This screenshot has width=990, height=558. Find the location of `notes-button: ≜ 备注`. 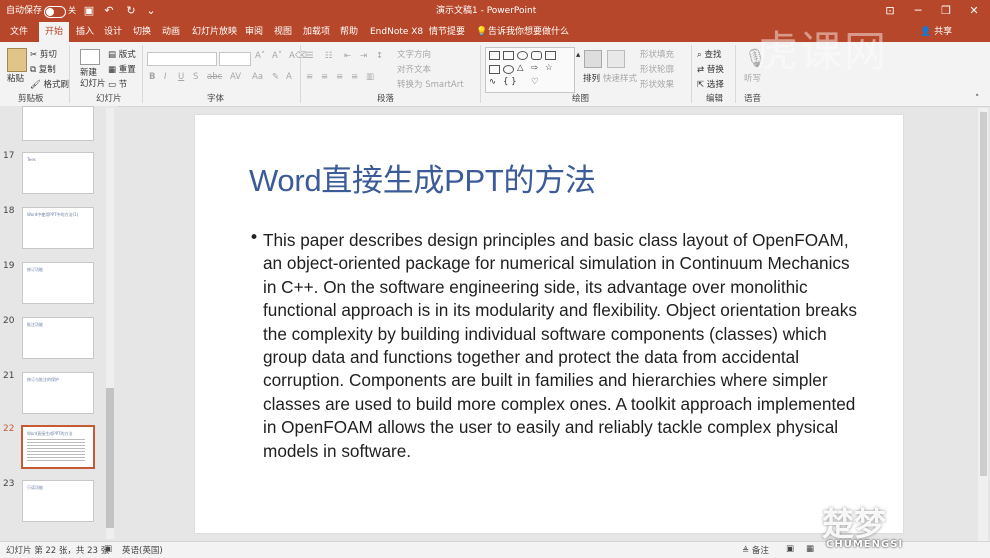

notes-button: ≜ 备注 is located at coordinates (755, 550).